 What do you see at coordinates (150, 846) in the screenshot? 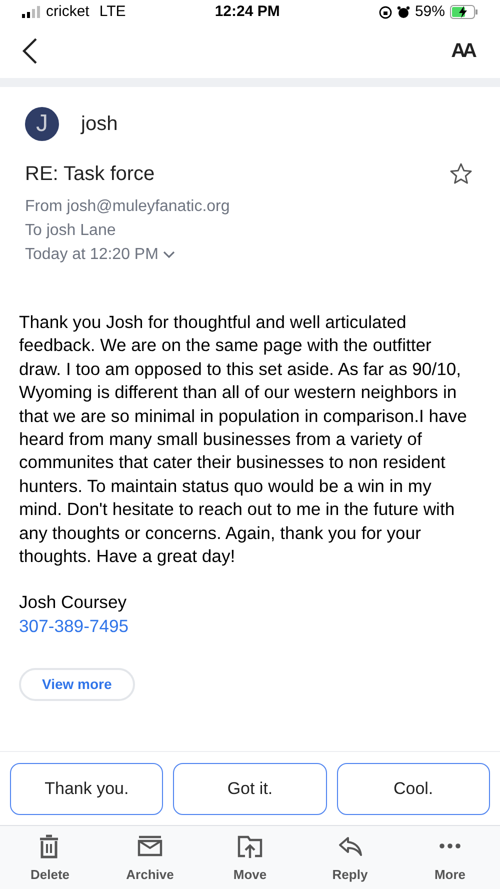
I see `tray-icon` at bounding box center [150, 846].